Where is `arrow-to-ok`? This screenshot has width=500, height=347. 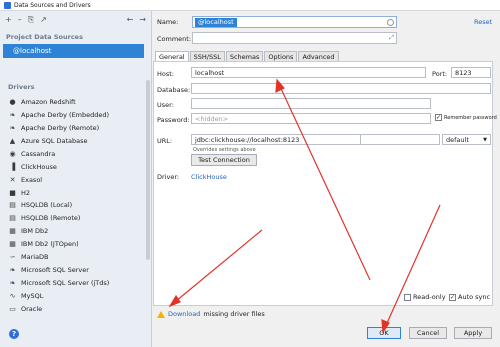
arrow-to-ok is located at coordinates (411, 268).